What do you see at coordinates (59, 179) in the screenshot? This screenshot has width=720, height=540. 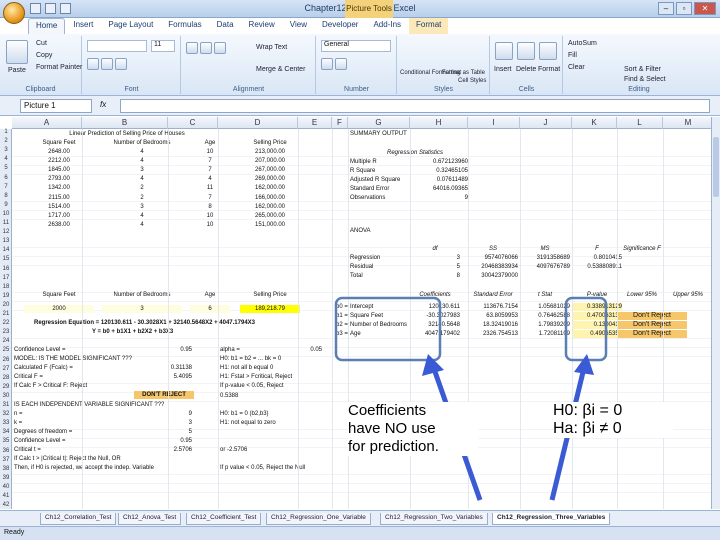 I see `data-cell: 2793.00` at bounding box center [59, 179].